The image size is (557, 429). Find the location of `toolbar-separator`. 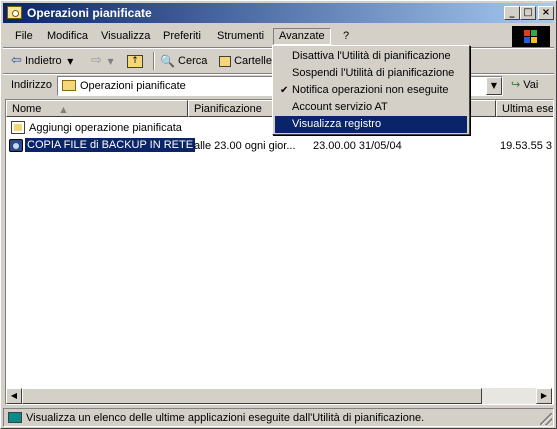

toolbar-separator is located at coordinates (154, 61).